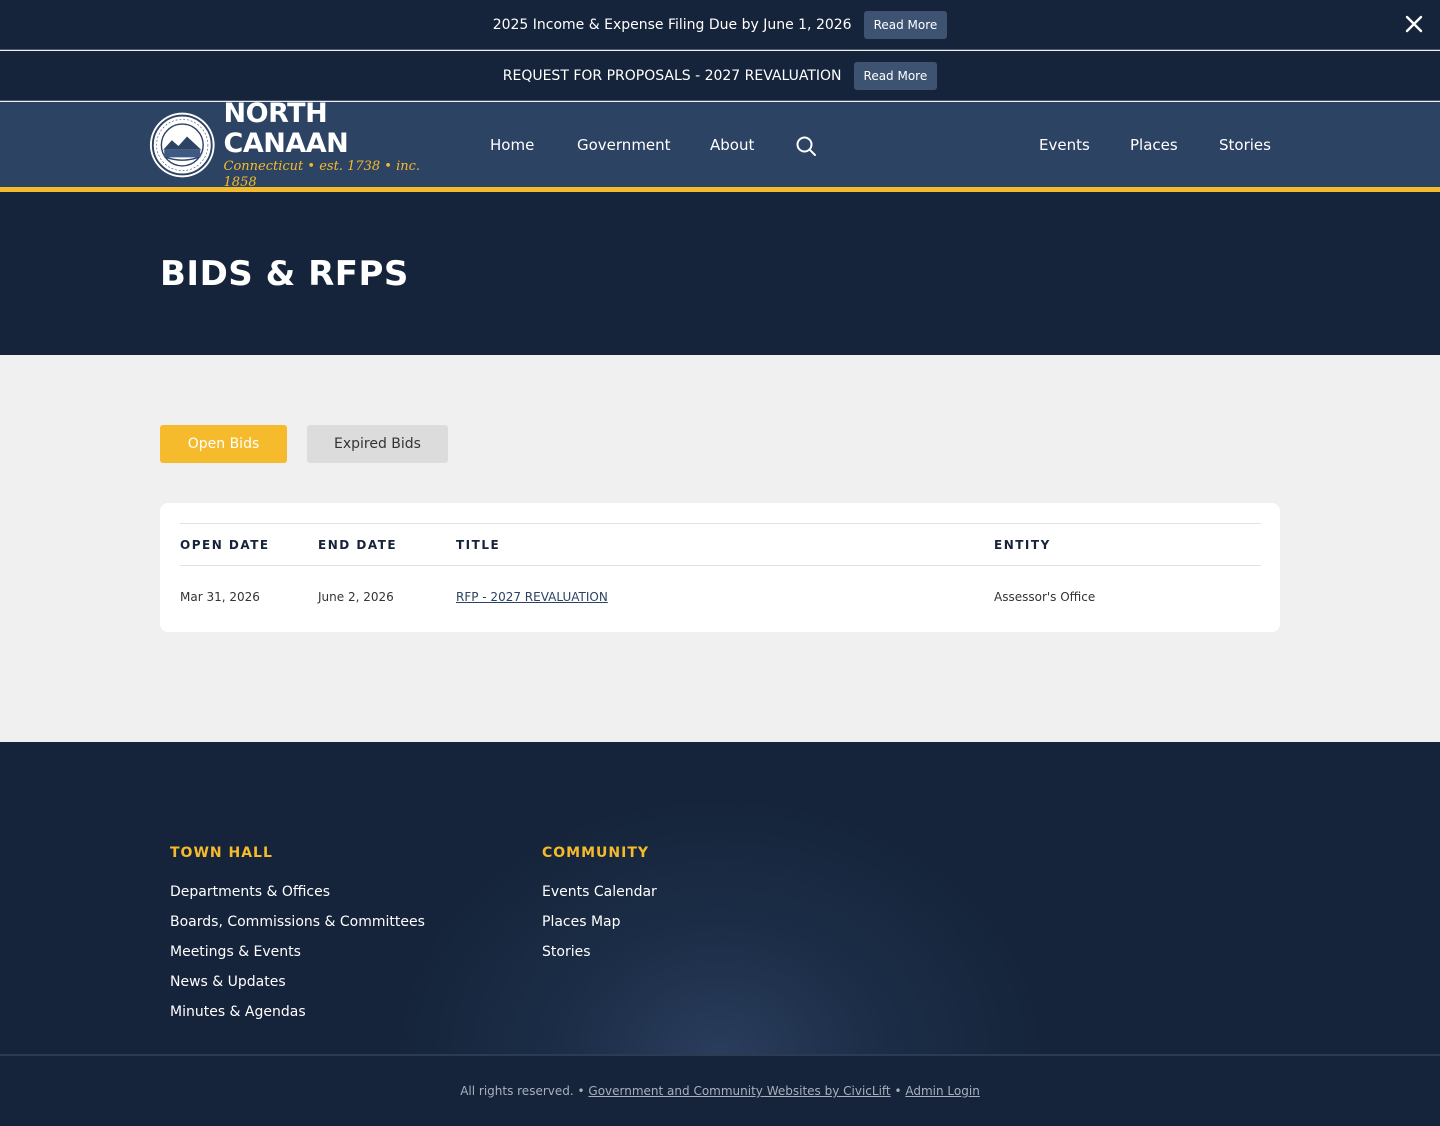 The width and height of the screenshot is (1440, 1126). What do you see at coordinates (672, 75) in the screenshot?
I see `alert-text: REQUEST FOR PROPOSALS - 2027 REVALUATION` at bounding box center [672, 75].